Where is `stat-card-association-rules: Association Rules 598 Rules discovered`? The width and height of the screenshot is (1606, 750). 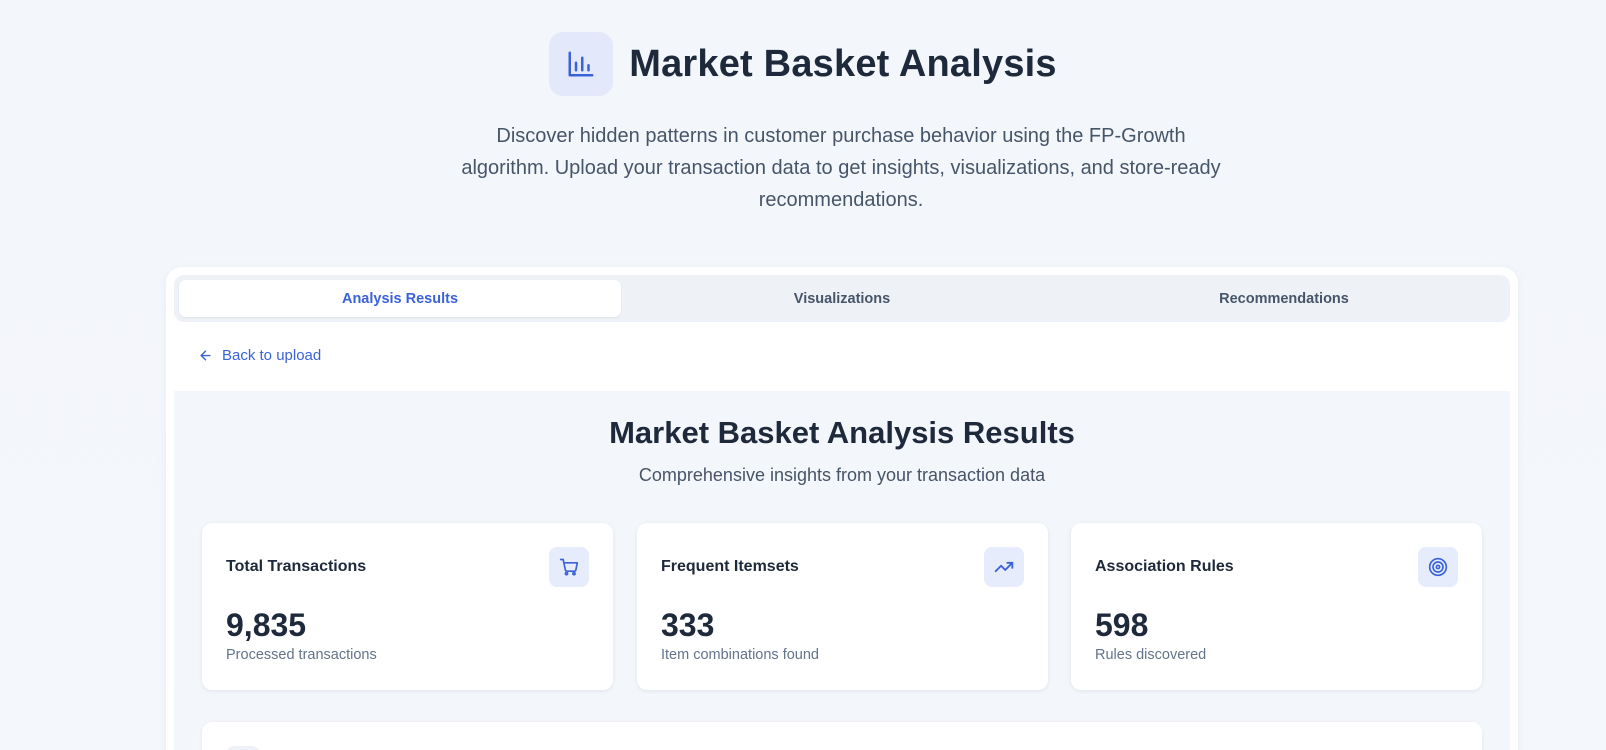 stat-card-association-rules: Association Rules 598 Rules discovered is located at coordinates (1276, 606).